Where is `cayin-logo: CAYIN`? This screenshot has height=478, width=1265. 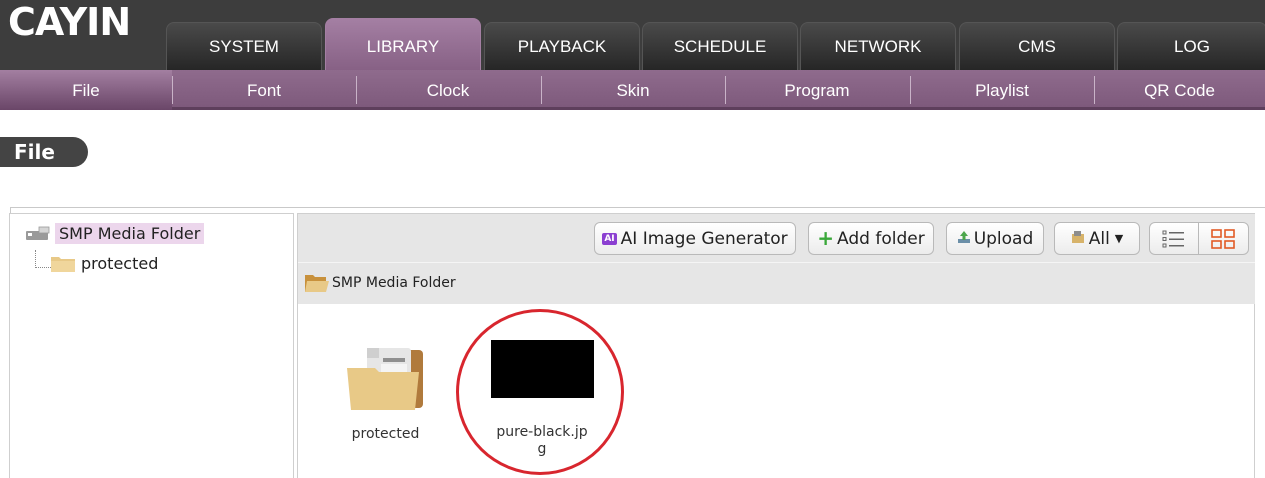
cayin-logo: CAYIN is located at coordinates (75, 22).